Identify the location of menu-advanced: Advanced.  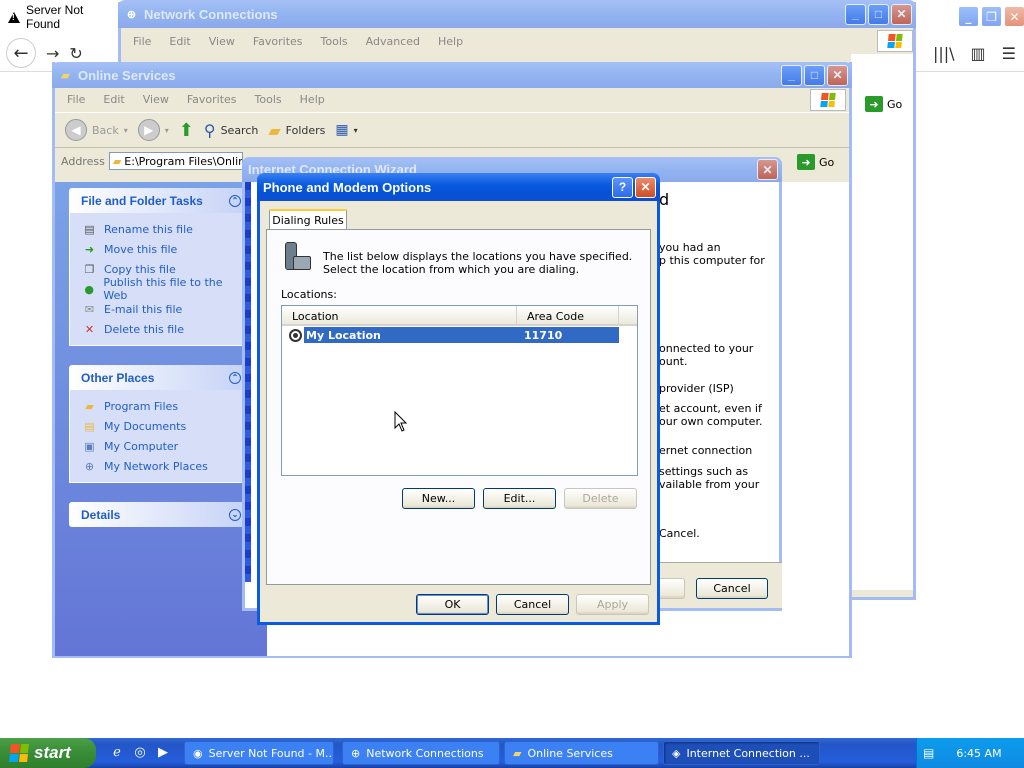
(393, 41).